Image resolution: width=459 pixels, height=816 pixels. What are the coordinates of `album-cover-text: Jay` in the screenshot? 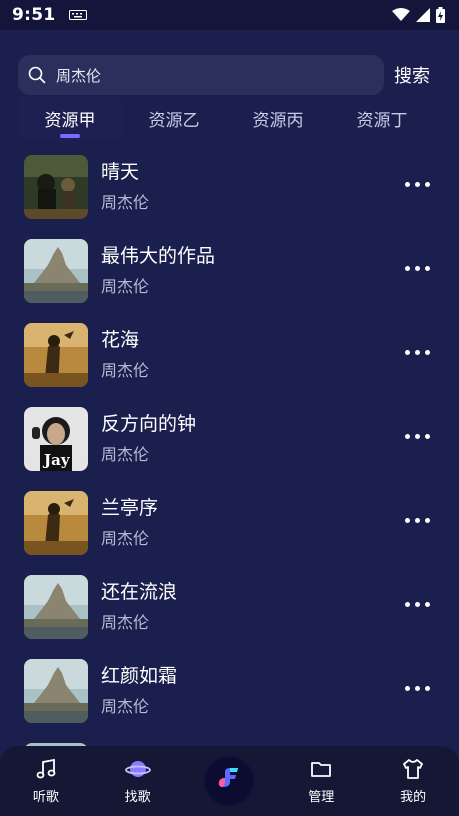 It's located at (57, 460).